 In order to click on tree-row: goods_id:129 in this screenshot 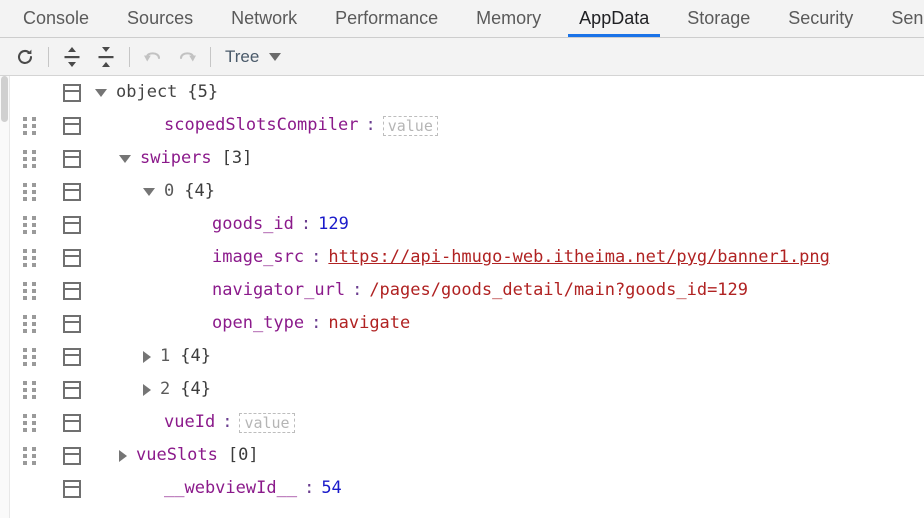, I will do `click(466, 224)`.